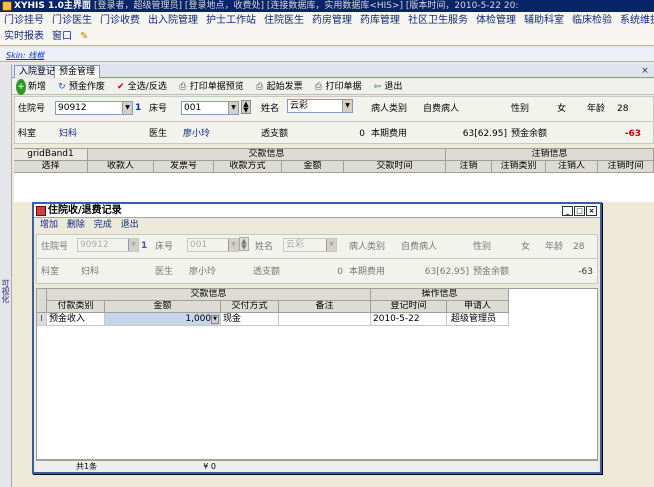 This screenshot has width=654, height=487. What do you see at coordinates (380, 21) in the screenshot?
I see `menu-item-drug-store: 药库管理` at bounding box center [380, 21].